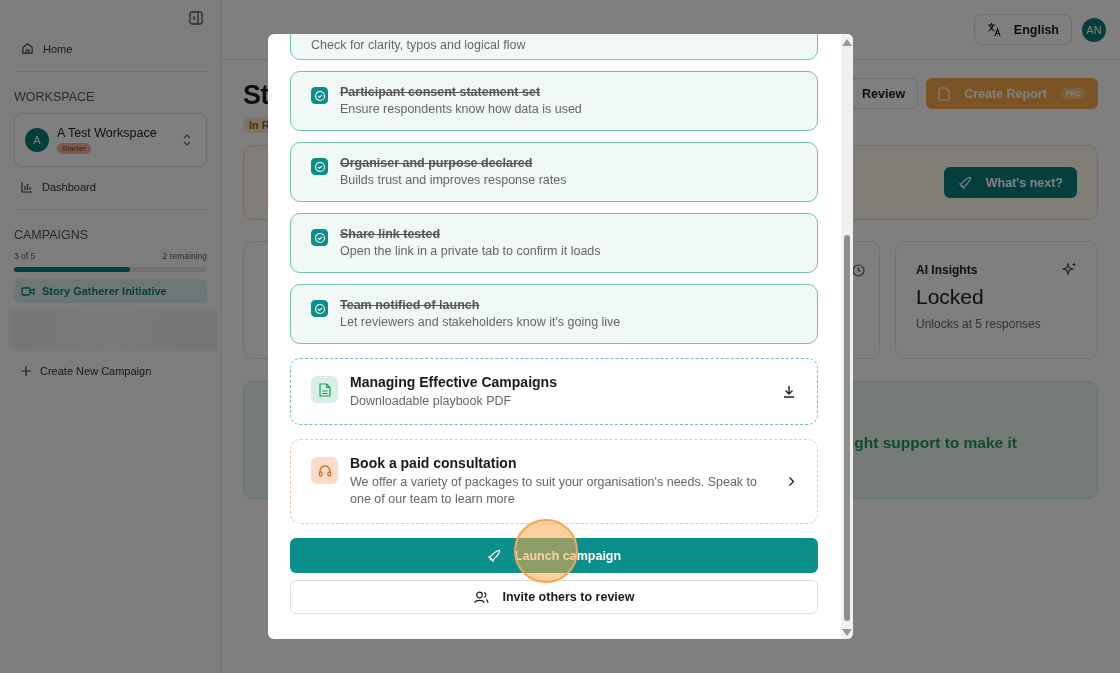  Describe the element at coordinates (184, 256) in the screenshot. I see `usage-remaining: 2 remaining` at that location.